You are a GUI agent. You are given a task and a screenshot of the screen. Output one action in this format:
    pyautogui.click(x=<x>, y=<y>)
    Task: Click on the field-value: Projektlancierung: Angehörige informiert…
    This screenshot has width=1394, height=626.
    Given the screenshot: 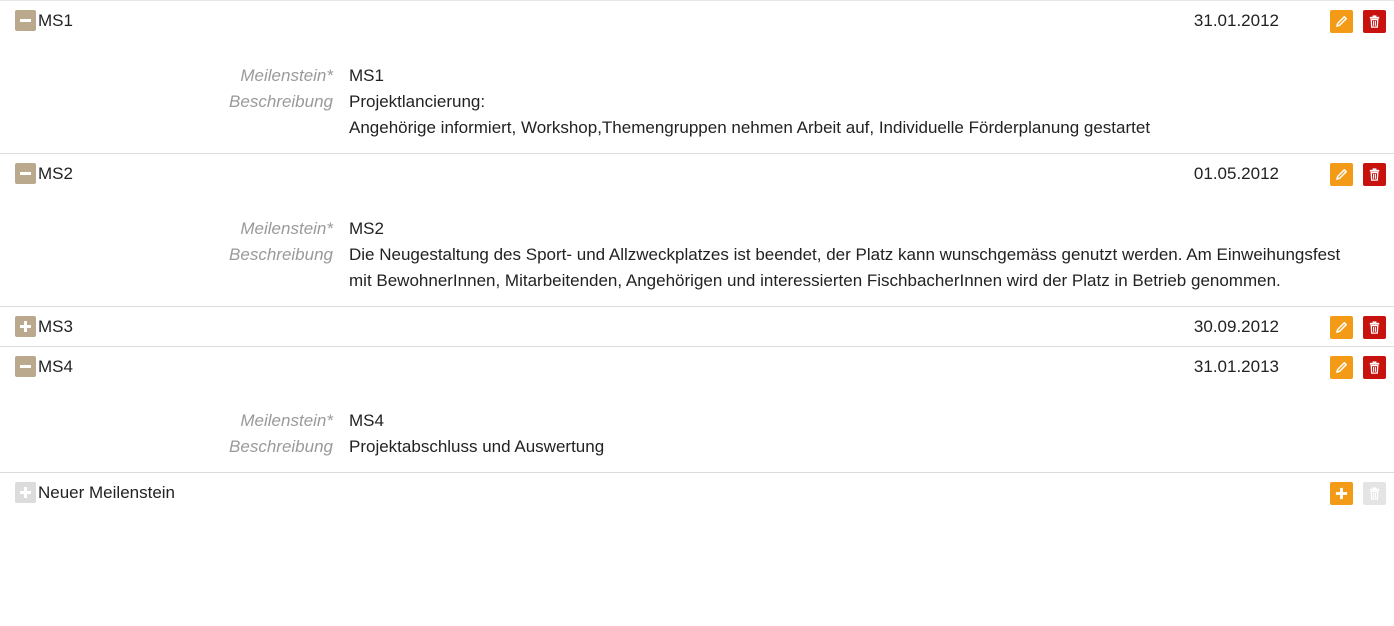 What is the action you would take?
    pyautogui.click(x=750, y=114)
    